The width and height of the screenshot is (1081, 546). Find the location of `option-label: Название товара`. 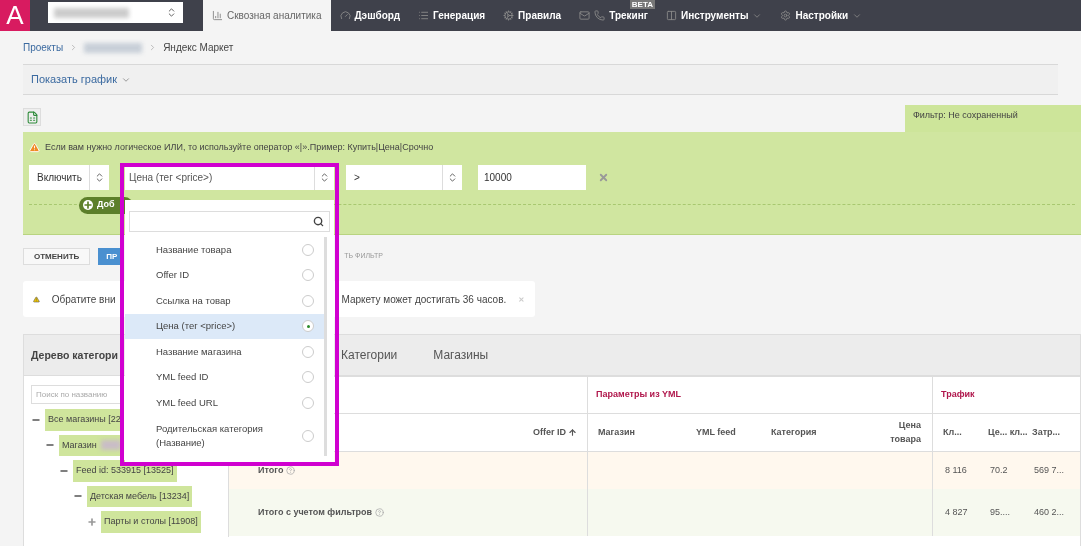

option-label: Название товара is located at coordinates (194, 249).